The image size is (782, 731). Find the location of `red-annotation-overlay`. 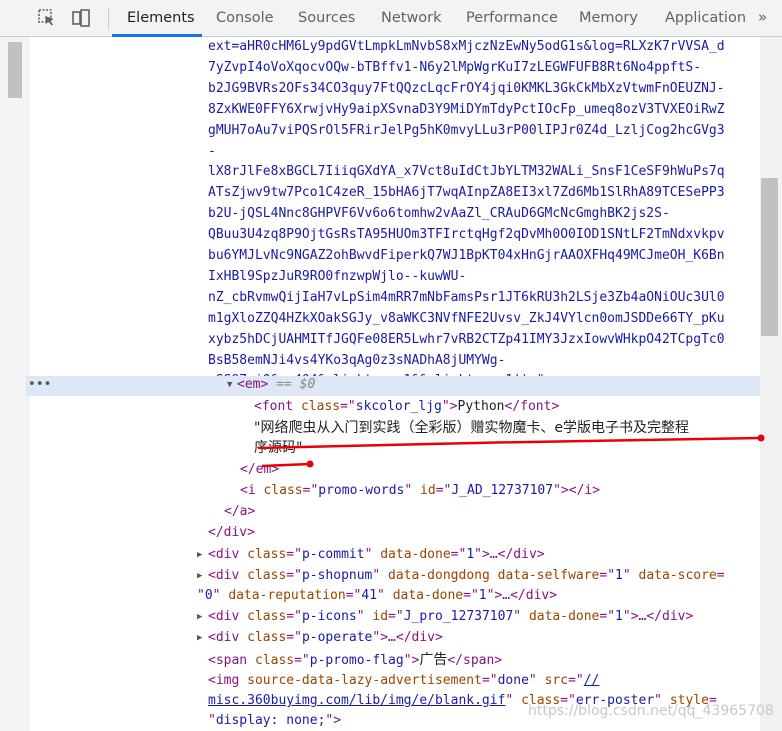

red-annotation-overlay is located at coordinates (511, 451).